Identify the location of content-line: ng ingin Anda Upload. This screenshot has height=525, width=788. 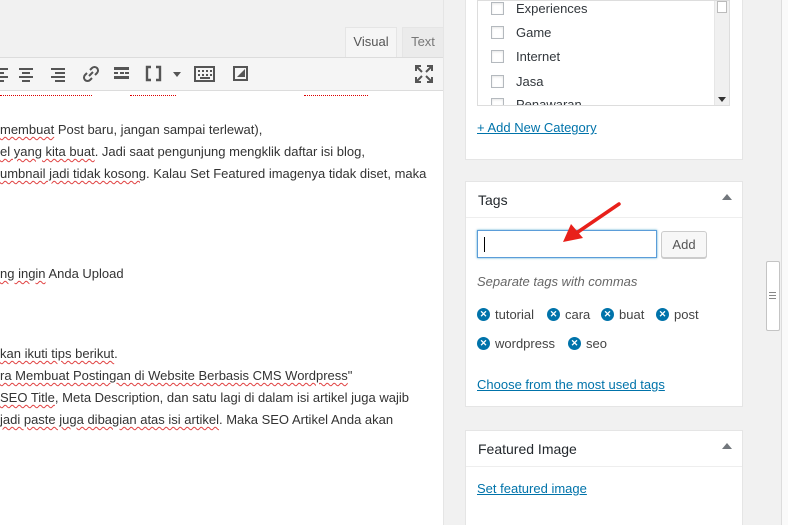
(62, 273).